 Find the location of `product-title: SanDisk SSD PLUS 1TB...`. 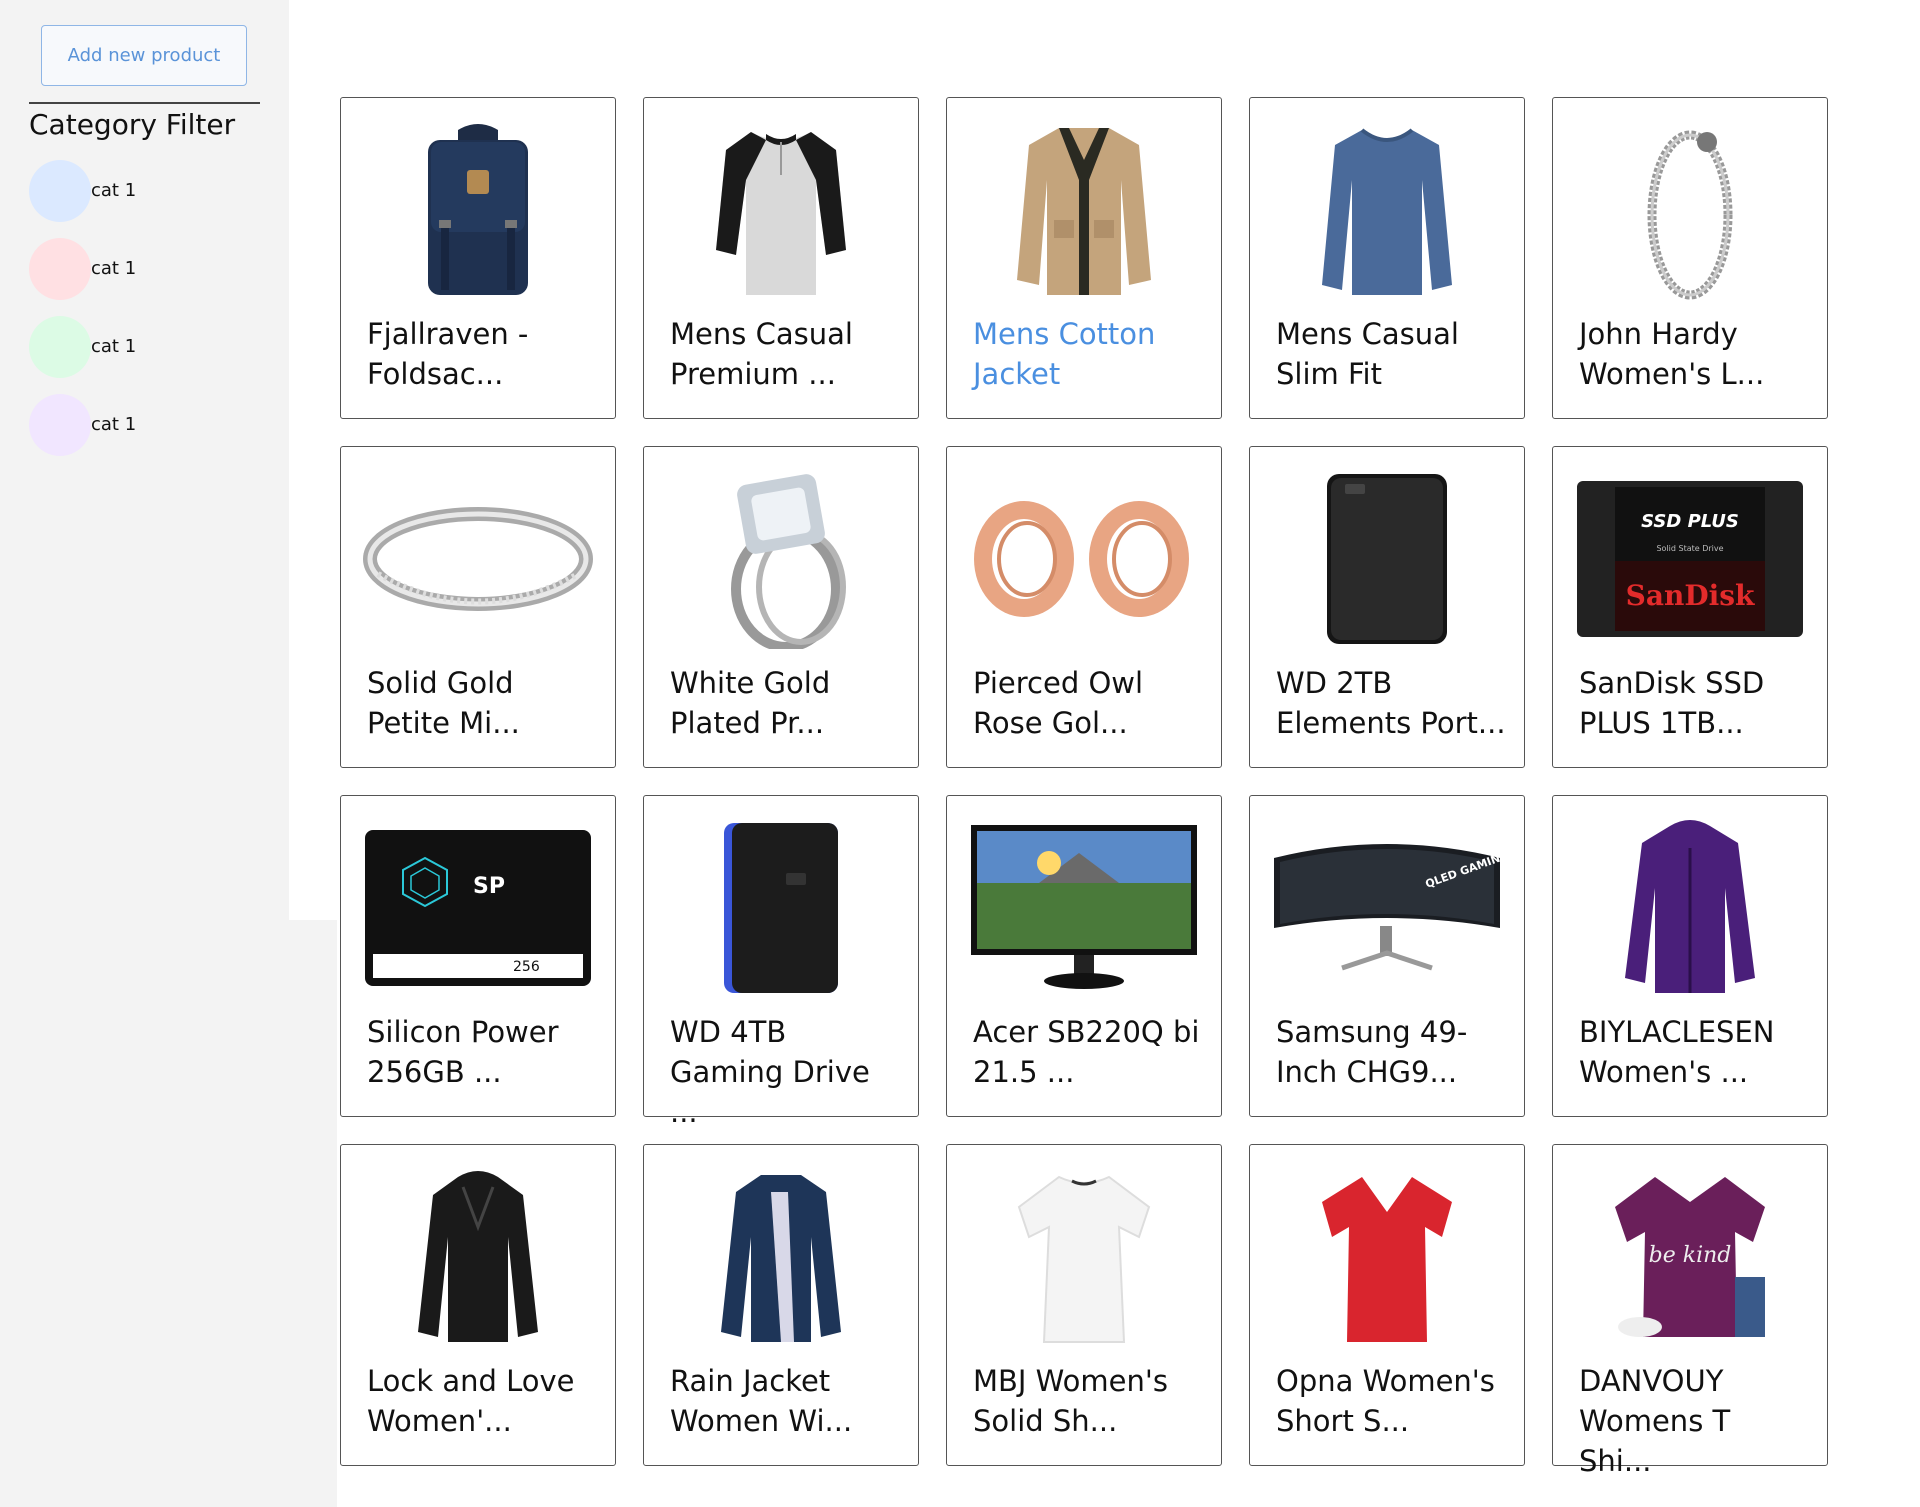

product-title: SanDisk SSD PLUS 1TB... is located at coordinates (1672, 703).